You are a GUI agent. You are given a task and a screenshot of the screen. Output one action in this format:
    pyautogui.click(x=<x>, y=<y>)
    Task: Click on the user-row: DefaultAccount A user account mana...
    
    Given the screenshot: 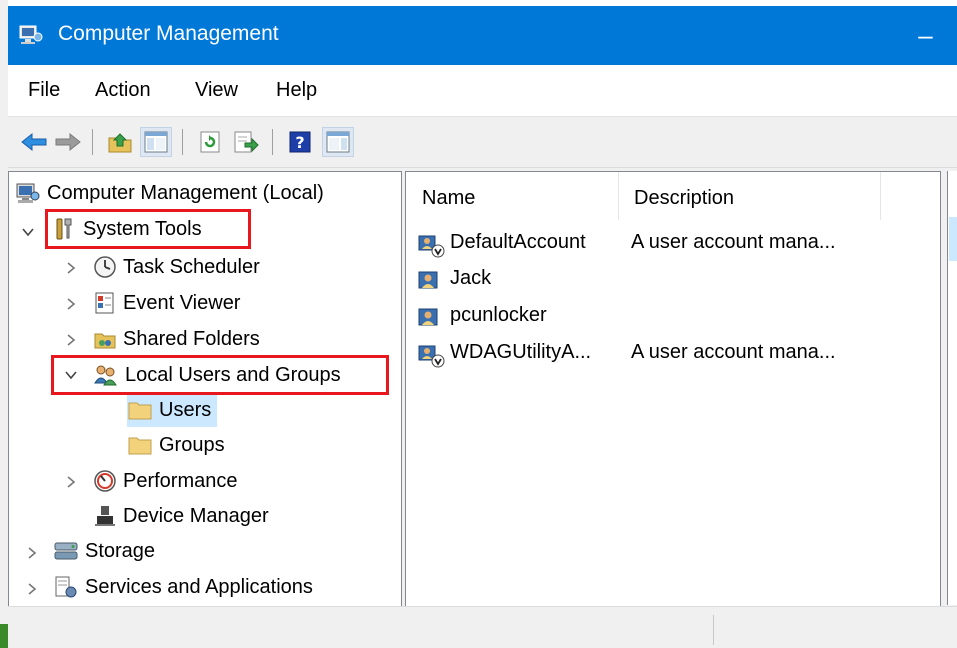 What is the action you would take?
    pyautogui.click(x=673, y=245)
    